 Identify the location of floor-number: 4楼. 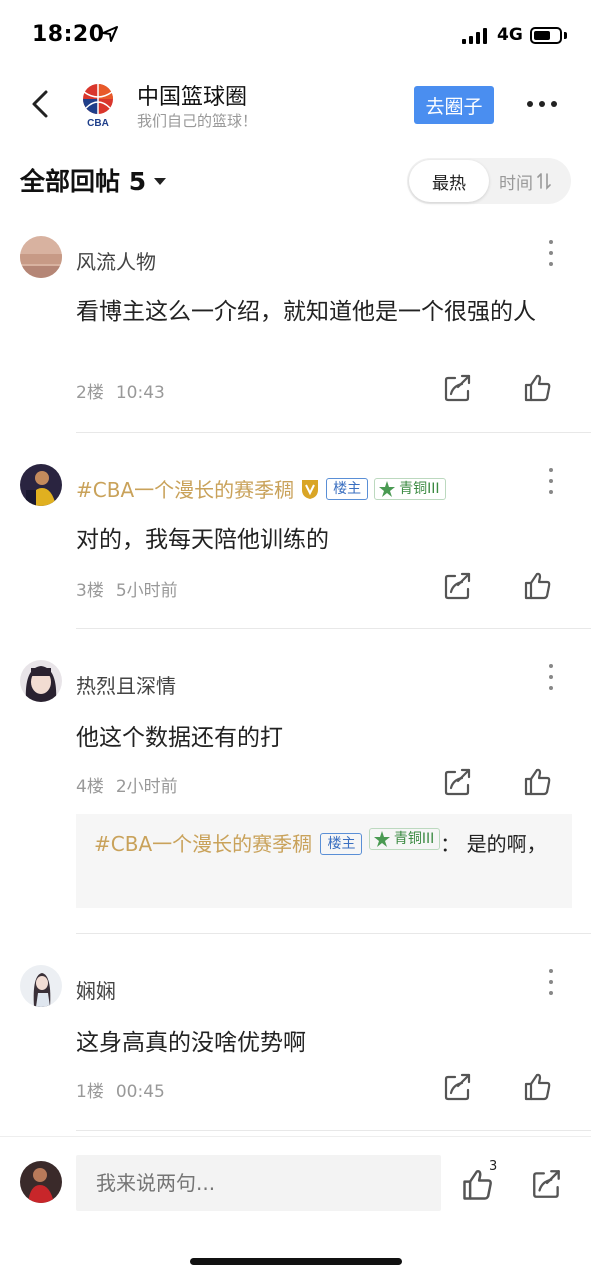
(90, 787).